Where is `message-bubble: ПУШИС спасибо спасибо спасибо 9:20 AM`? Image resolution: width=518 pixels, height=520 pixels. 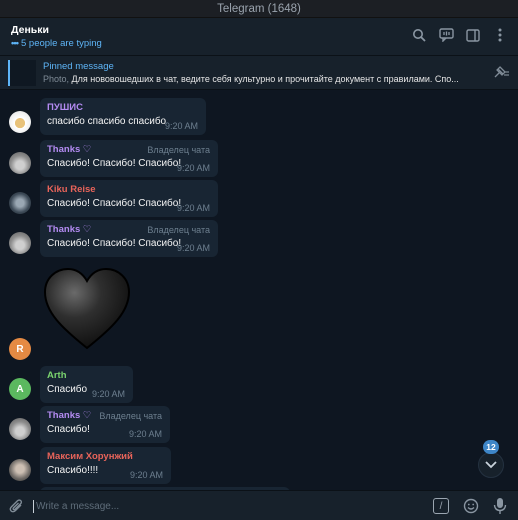
message-bubble: ПУШИС спасибо спасибо спасибо 9:20 AM is located at coordinates (123, 116).